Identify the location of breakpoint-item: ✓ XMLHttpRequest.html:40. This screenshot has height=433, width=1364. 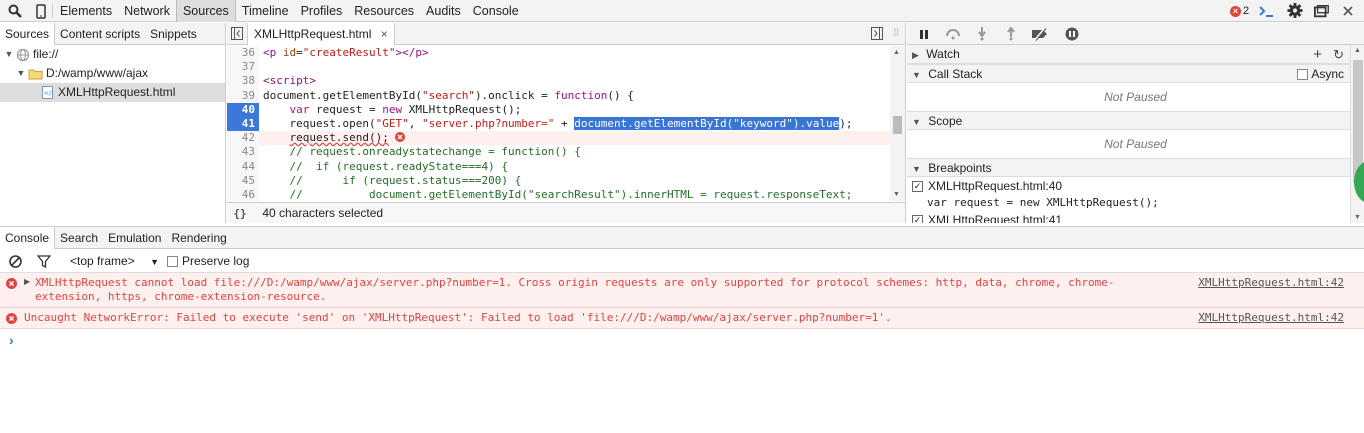
(1135, 186).